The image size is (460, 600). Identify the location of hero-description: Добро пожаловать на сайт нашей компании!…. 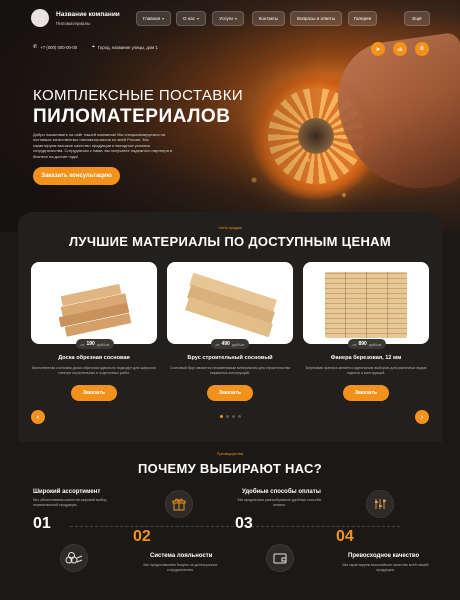
(103, 145).